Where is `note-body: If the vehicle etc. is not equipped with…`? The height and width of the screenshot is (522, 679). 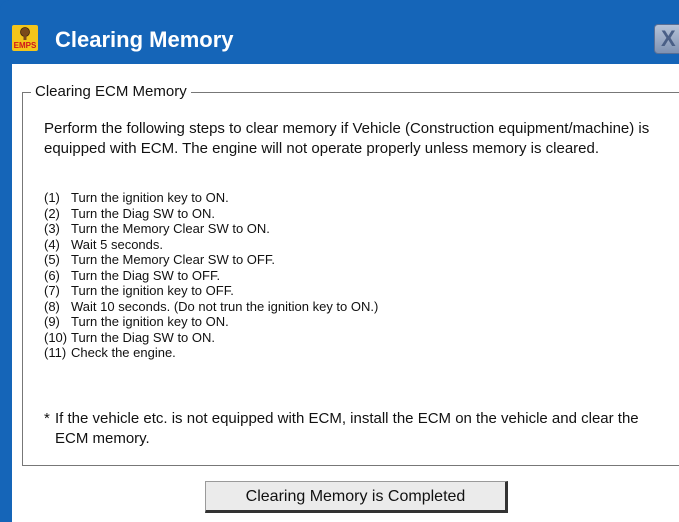
note-body: If the vehicle etc. is not equipped with… is located at coordinates (347, 428).